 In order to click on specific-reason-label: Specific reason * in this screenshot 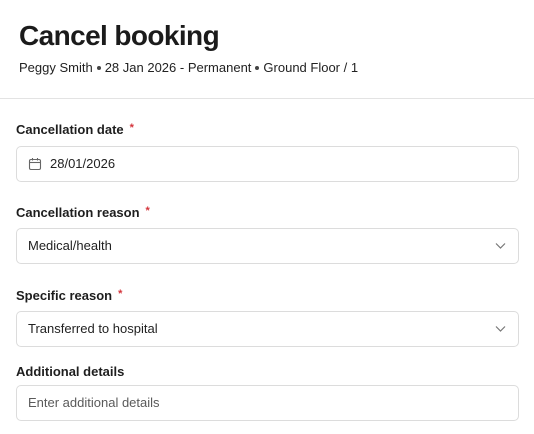, I will do `click(69, 295)`.